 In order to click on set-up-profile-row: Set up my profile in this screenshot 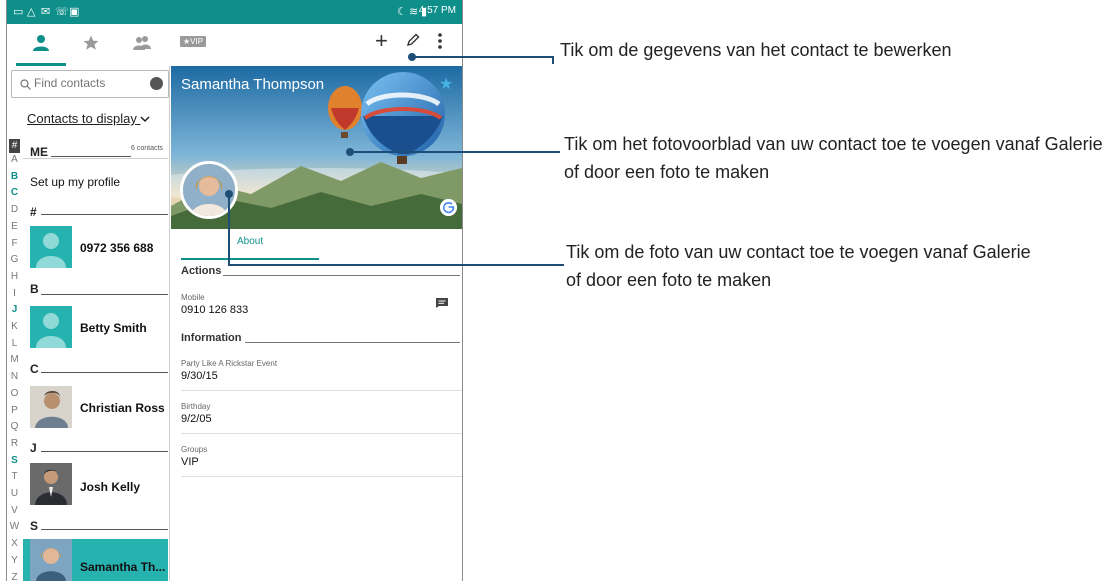, I will do `click(75, 182)`.